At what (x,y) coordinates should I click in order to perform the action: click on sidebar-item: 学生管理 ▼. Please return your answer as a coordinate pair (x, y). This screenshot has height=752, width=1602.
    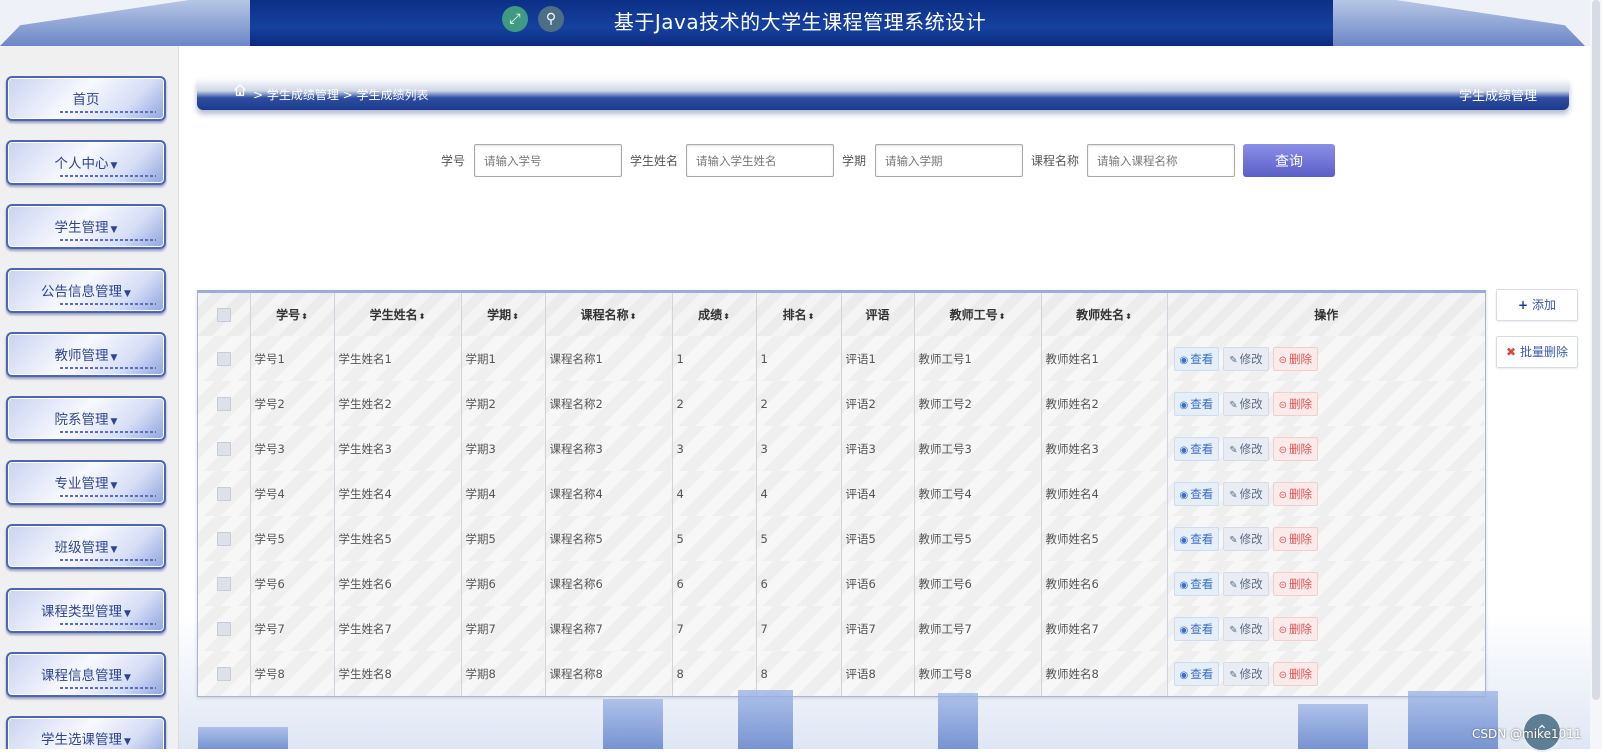
    Looking at the image, I should click on (86, 226).